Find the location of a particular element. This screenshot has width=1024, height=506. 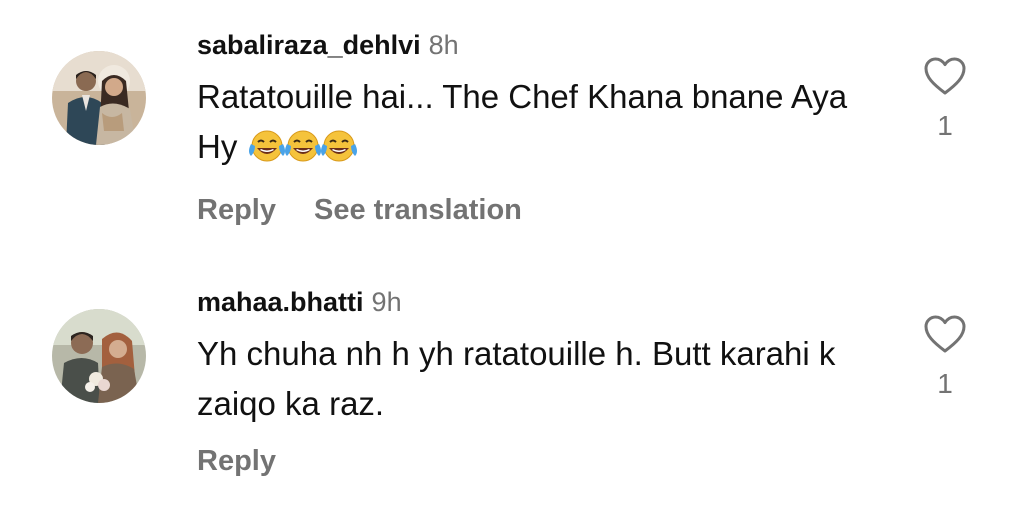

comment-meta: sabaliraza_dehlvi 8h is located at coordinates (537, 45).